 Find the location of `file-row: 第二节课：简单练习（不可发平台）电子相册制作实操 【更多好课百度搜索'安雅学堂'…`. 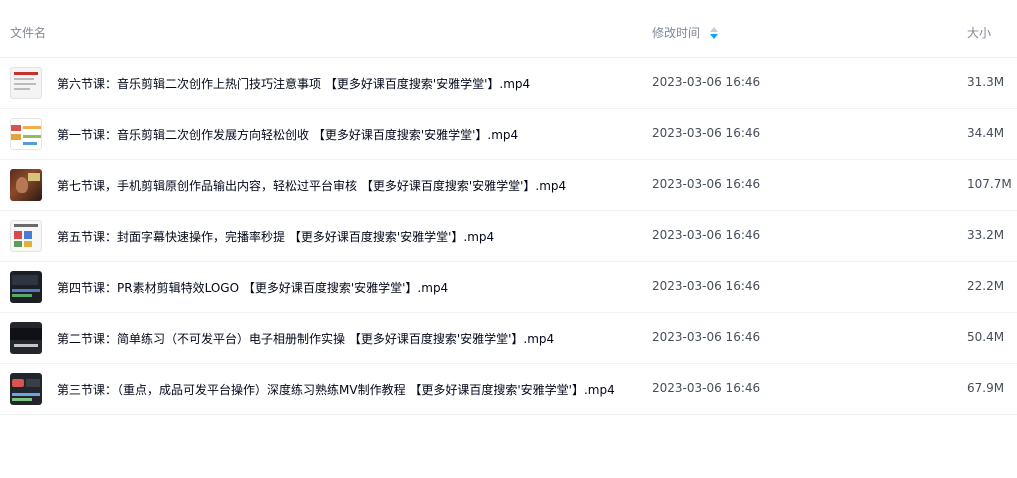

file-row: 第二节课：简单练习（不可发平台）电子相册制作实操 【更多好课百度搜索'安雅学堂'… is located at coordinates (508, 338).